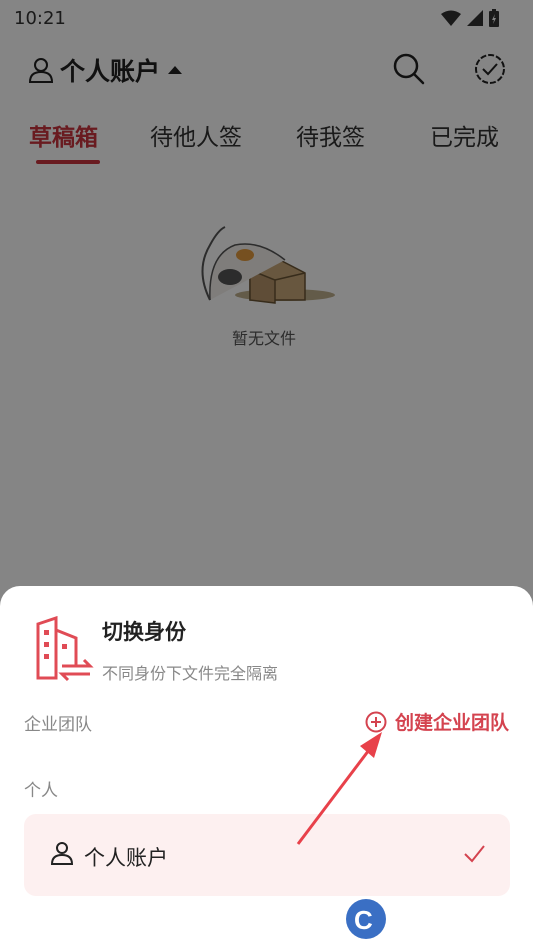 The height and width of the screenshot is (948, 533). What do you see at coordinates (451, 723) in the screenshot?
I see `create-team-label: 创建企业团队` at bounding box center [451, 723].